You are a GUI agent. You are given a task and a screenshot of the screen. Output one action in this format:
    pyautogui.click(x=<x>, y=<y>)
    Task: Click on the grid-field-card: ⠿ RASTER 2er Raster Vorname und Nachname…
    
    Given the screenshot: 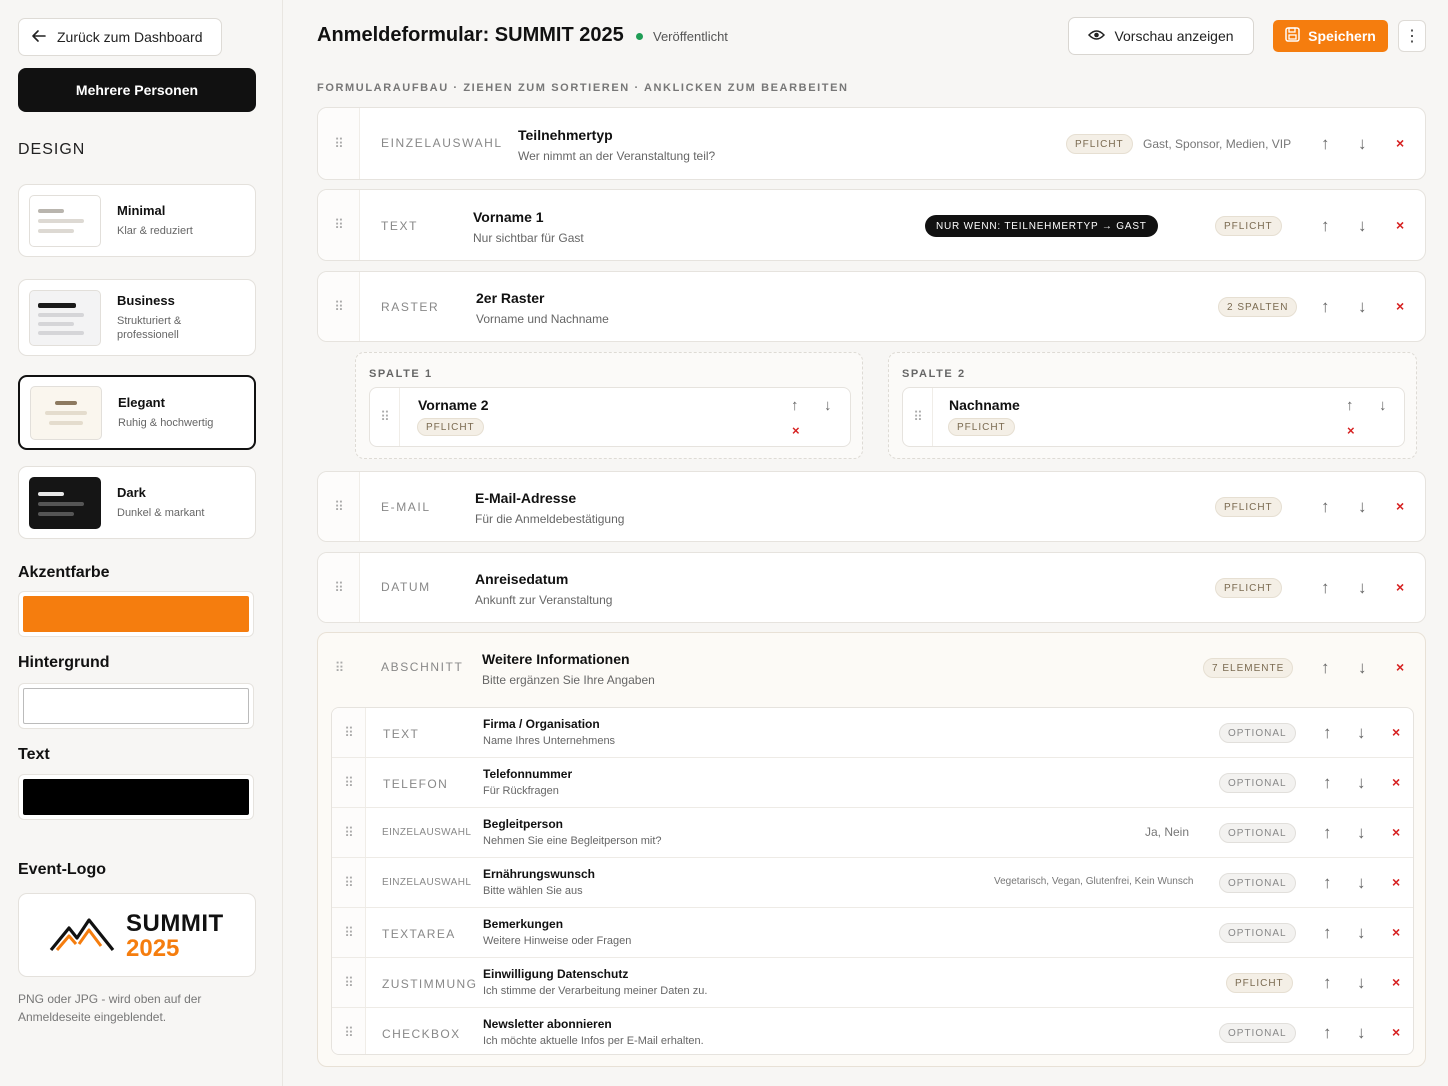 What is the action you would take?
    pyautogui.click(x=871, y=306)
    